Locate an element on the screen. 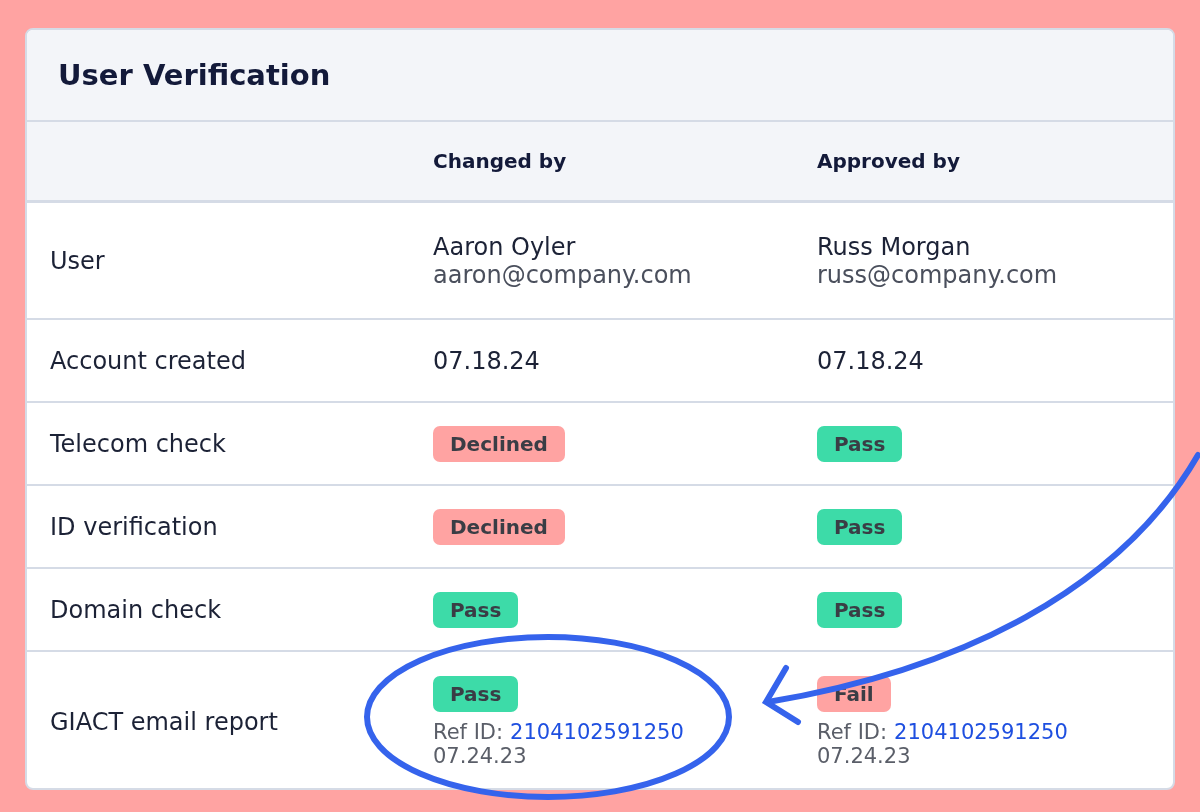 This screenshot has height=812, width=1200. user-name: Aaron Oyler is located at coordinates (504, 246).